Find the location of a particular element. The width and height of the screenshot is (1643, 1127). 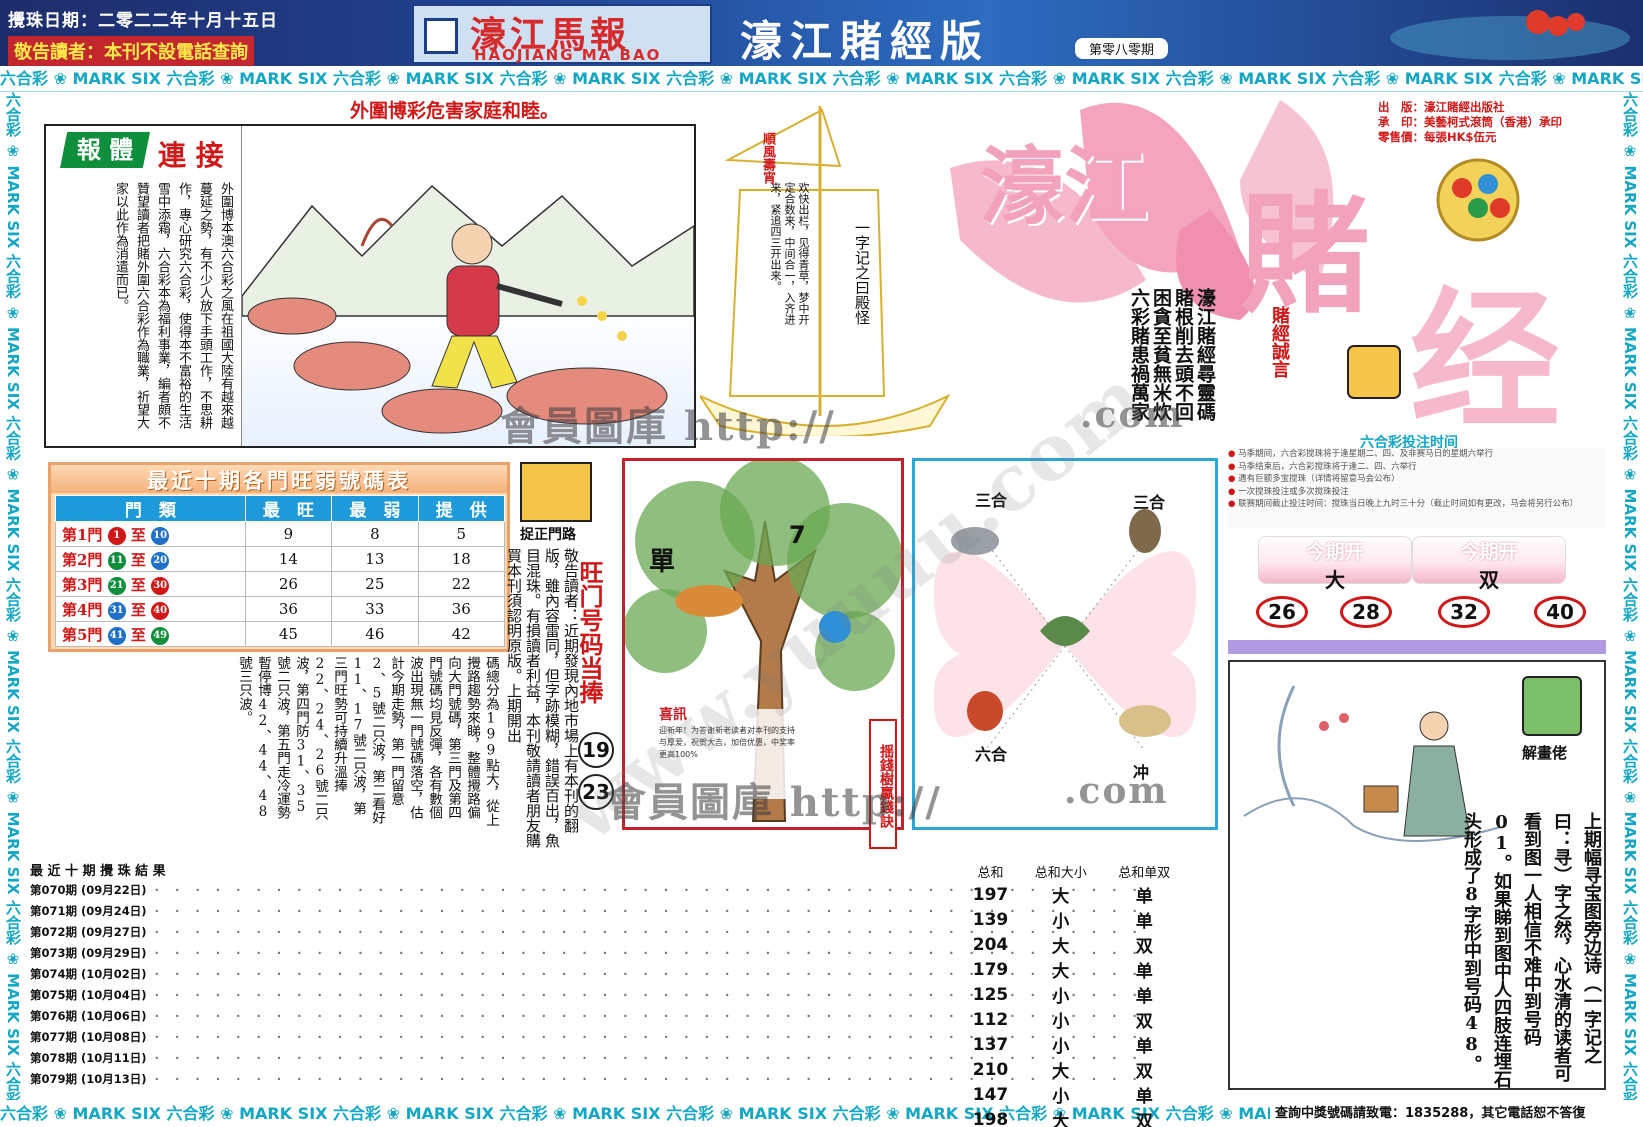

tip-number: 26 is located at coordinates (1282, 612).